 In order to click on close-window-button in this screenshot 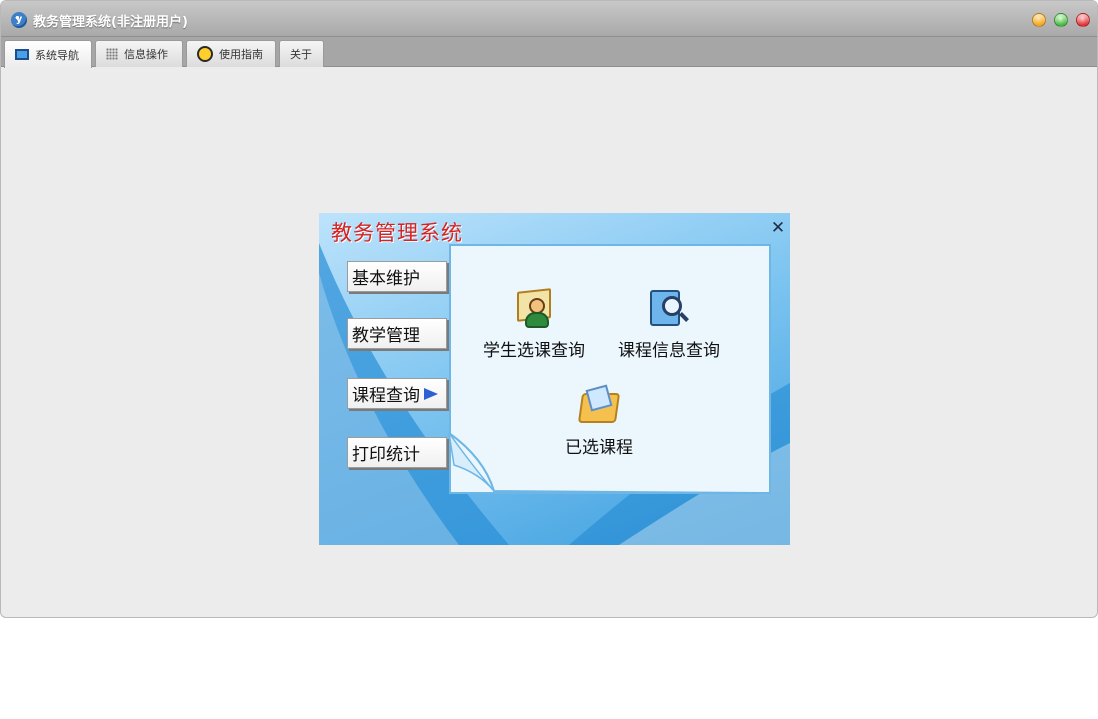, I will do `click(1083, 20)`.